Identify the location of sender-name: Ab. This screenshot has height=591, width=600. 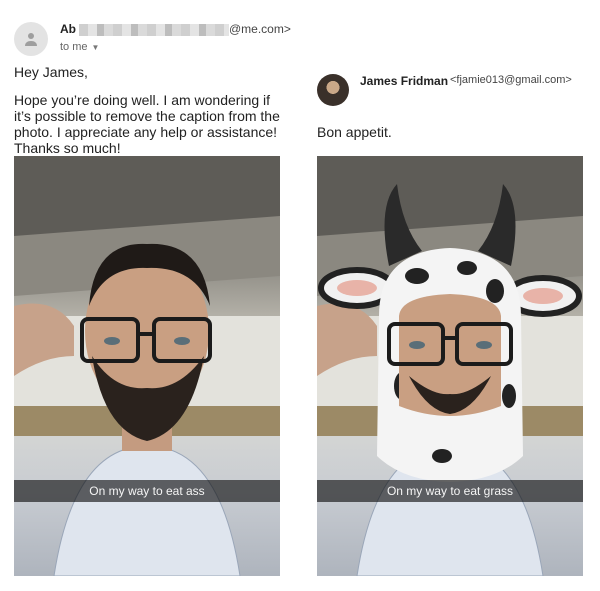
(68, 29).